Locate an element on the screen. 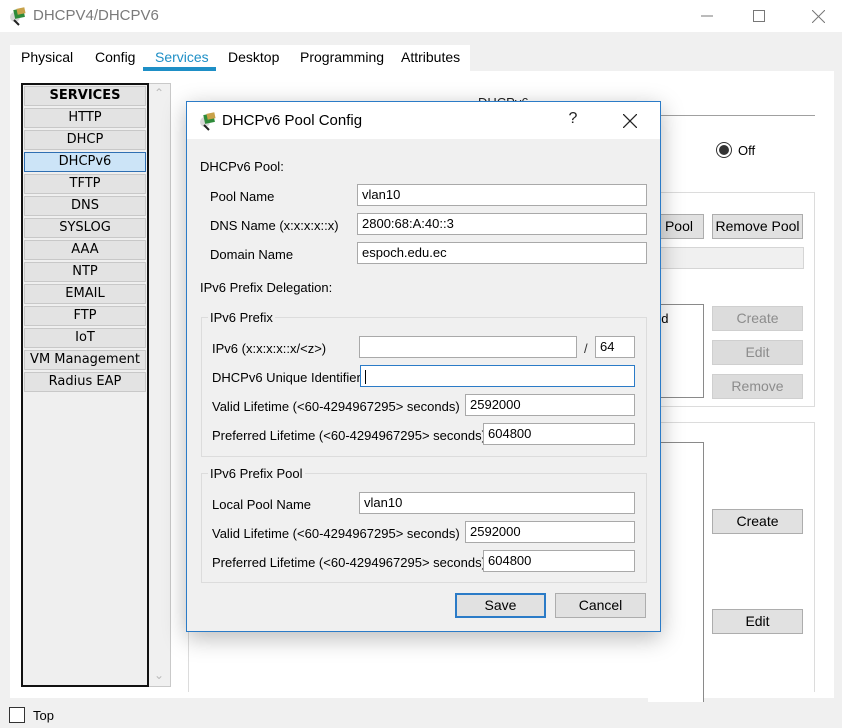  dialog-titlebar: DHCPv6 Pool Config ? is located at coordinates (423, 120).